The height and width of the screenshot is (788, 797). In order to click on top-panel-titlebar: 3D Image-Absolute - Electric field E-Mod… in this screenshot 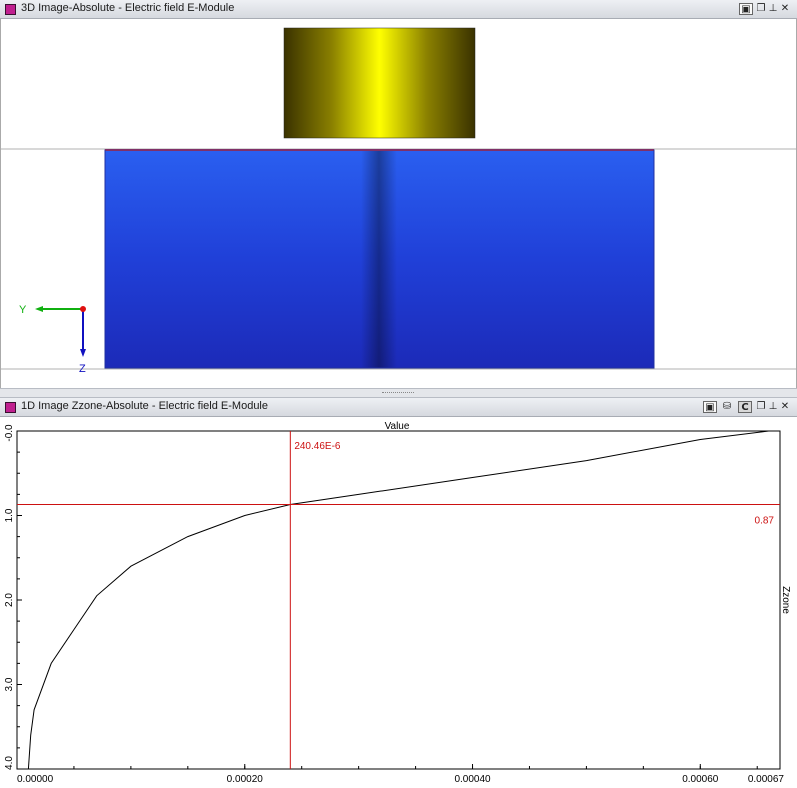, I will do `click(398, 9)`.